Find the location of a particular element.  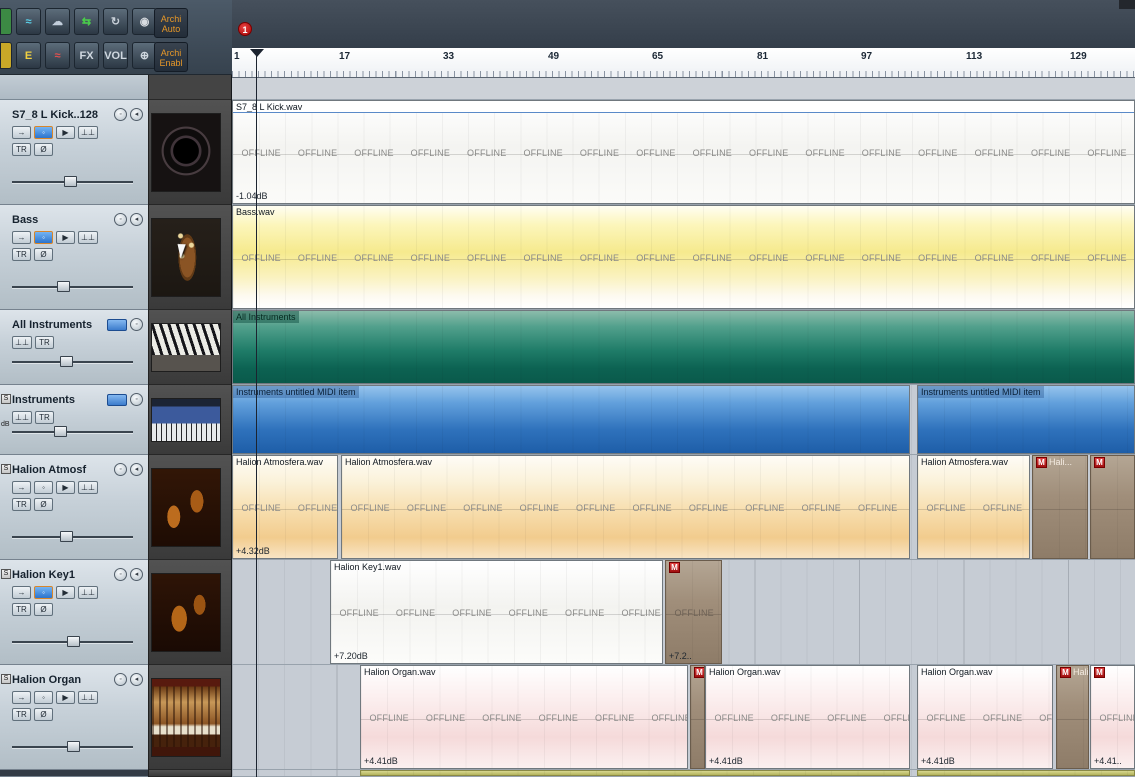

audio-clip is located at coordinates (1026, 773).